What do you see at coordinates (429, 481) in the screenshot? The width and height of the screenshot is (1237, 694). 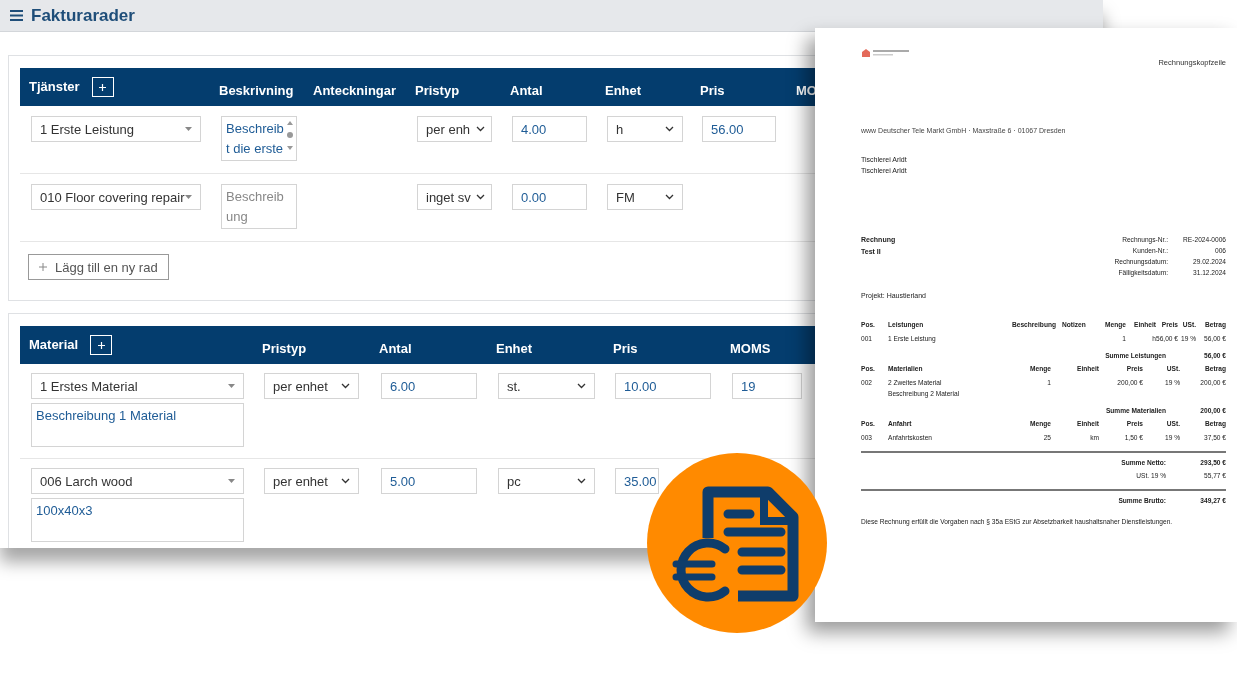 I see `quantity-field: 5.00` at bounding box center [429, 481].